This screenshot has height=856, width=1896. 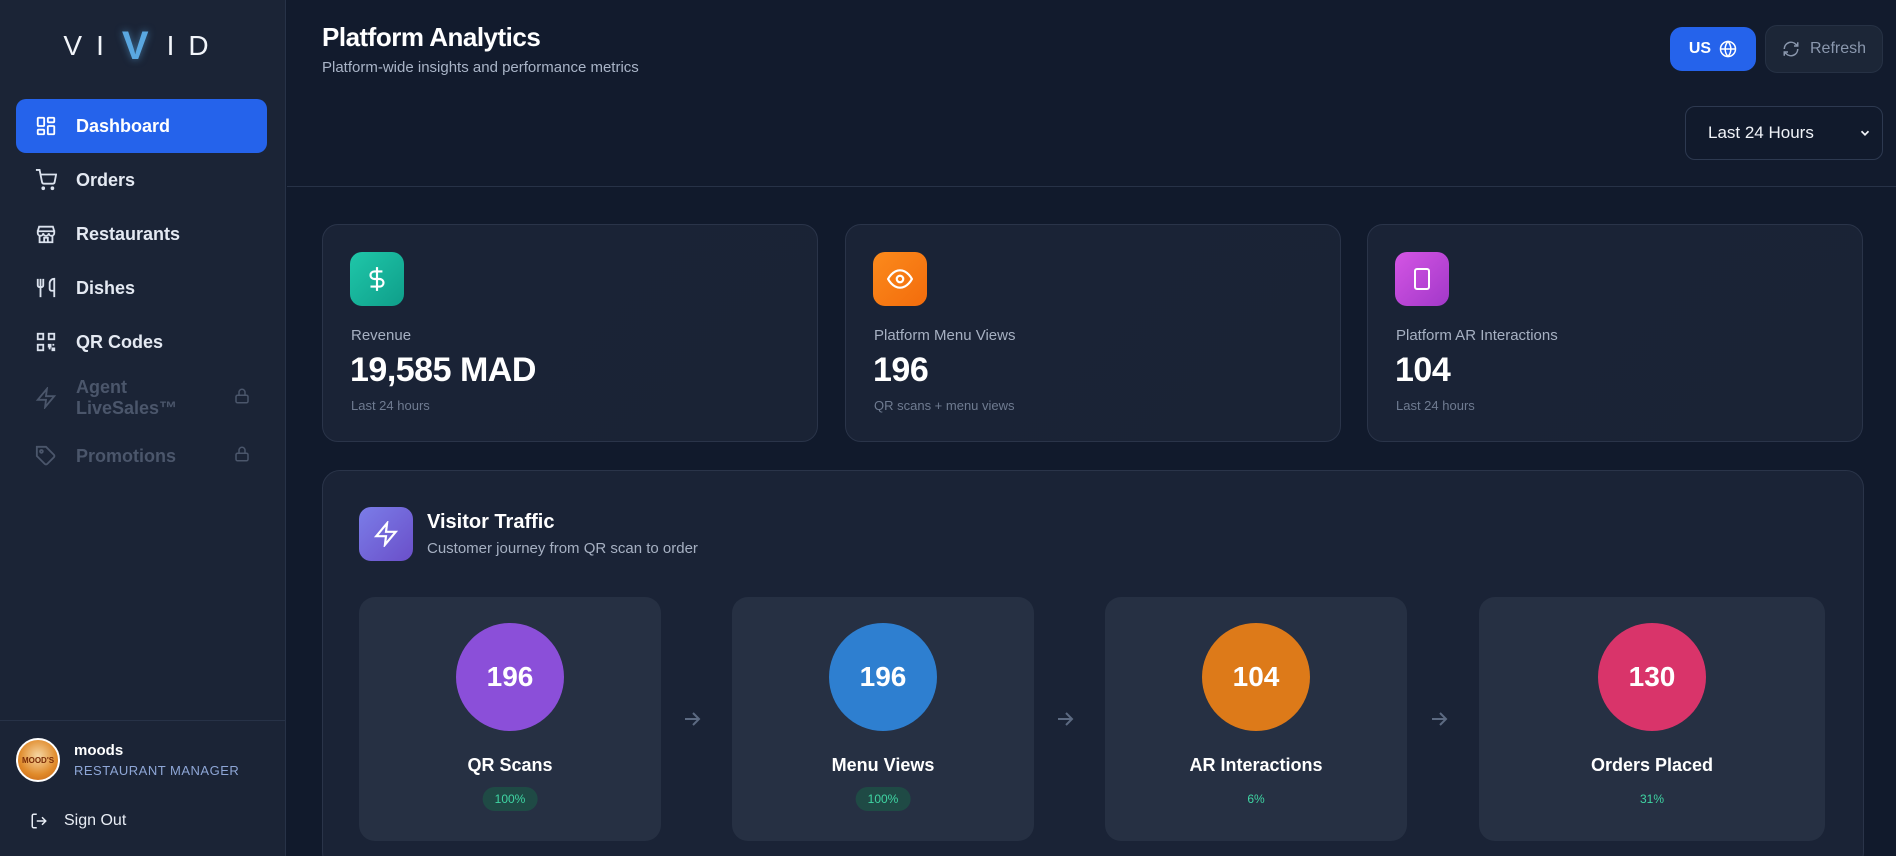 I want to click on avatar-text: MOOD'S, so click(x=38, y=760).